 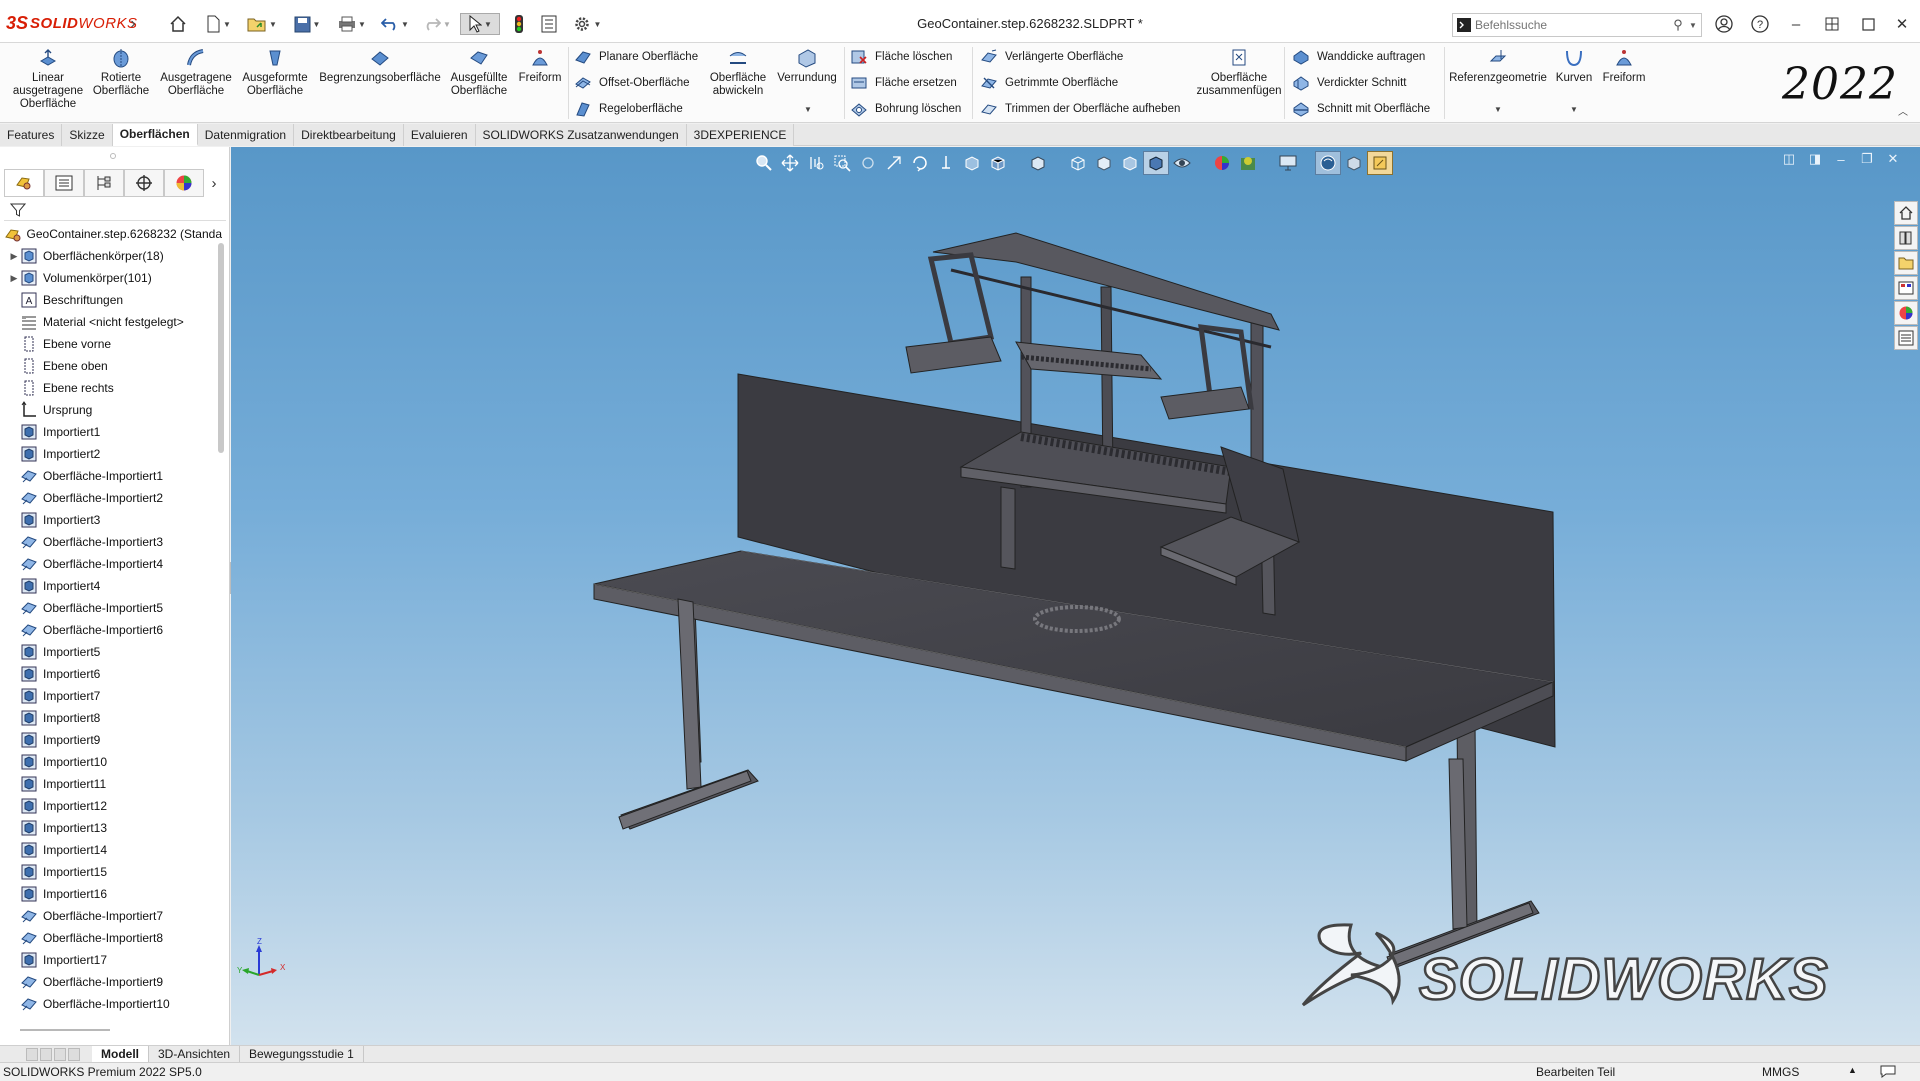 I want to click on ruled-surface-button: Regeloberfläche, so click(x=628, y=109).